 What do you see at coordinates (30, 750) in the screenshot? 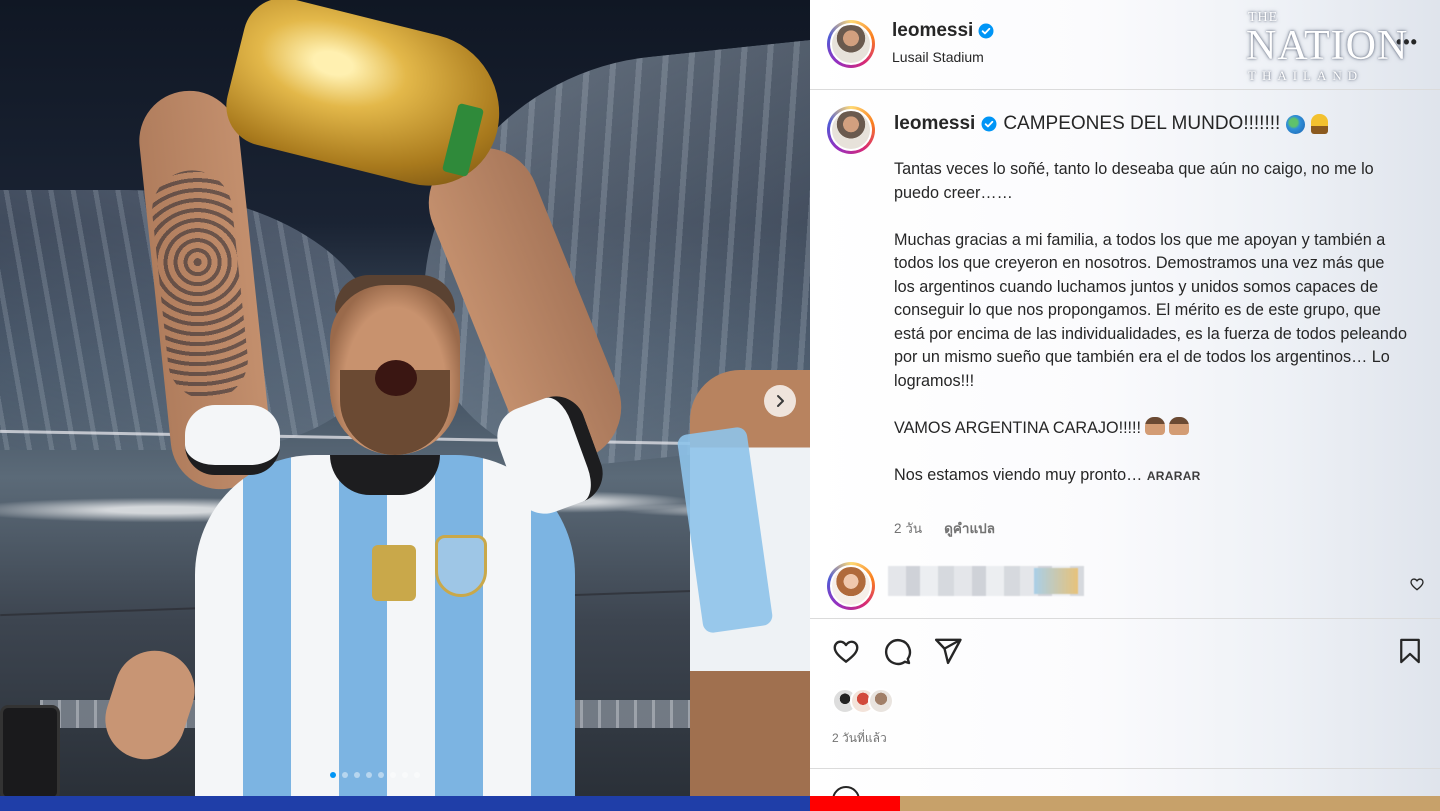
I see `fan-phone` at bounding box center [30, 750].